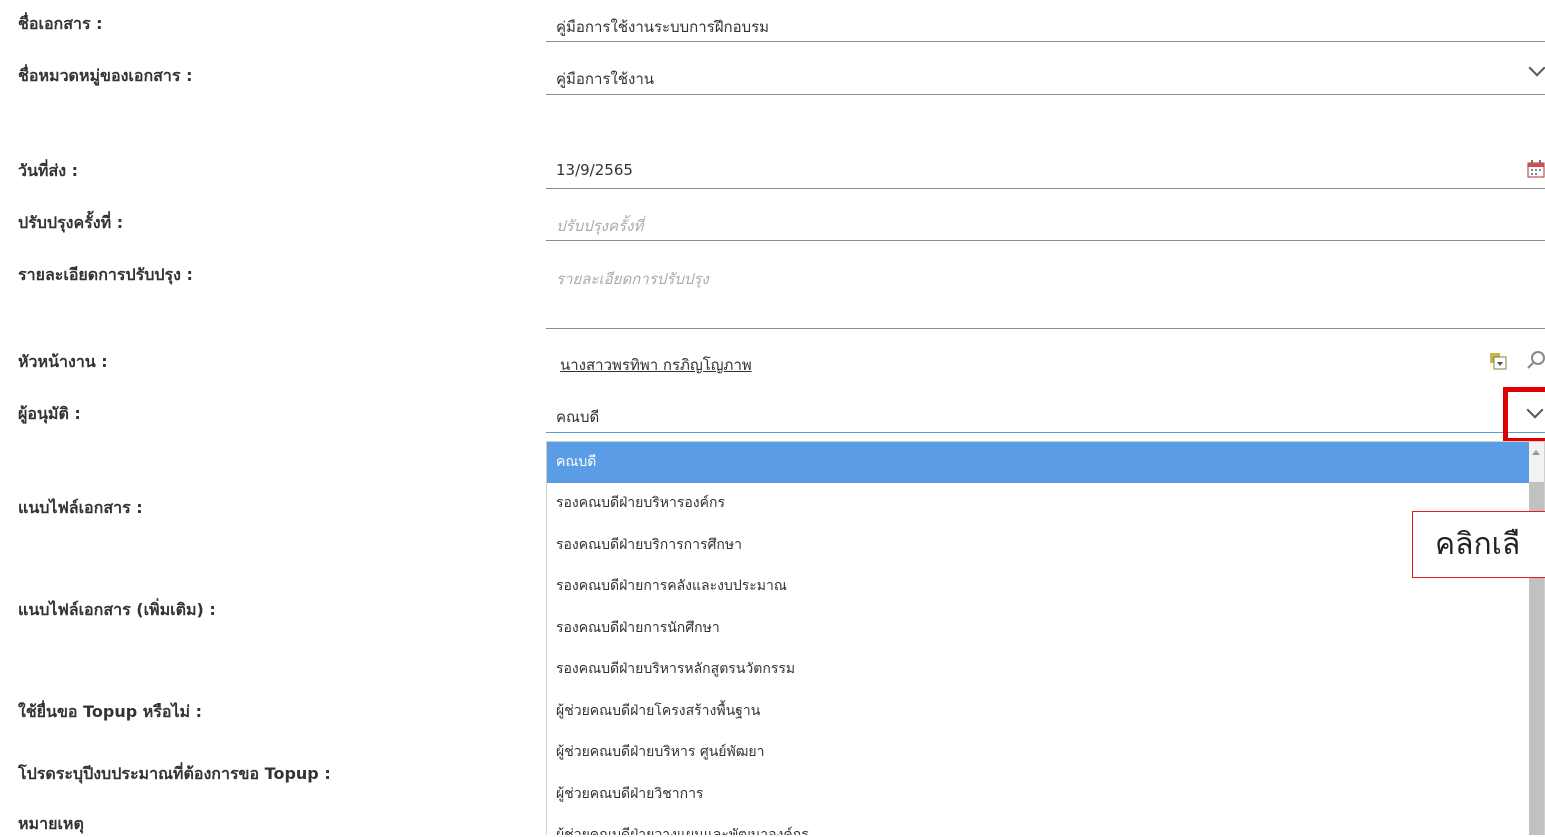  Describe the element at coordinates (594, 170) in the screenshot. I see `send-date-field: 13/9/2565` at that location.